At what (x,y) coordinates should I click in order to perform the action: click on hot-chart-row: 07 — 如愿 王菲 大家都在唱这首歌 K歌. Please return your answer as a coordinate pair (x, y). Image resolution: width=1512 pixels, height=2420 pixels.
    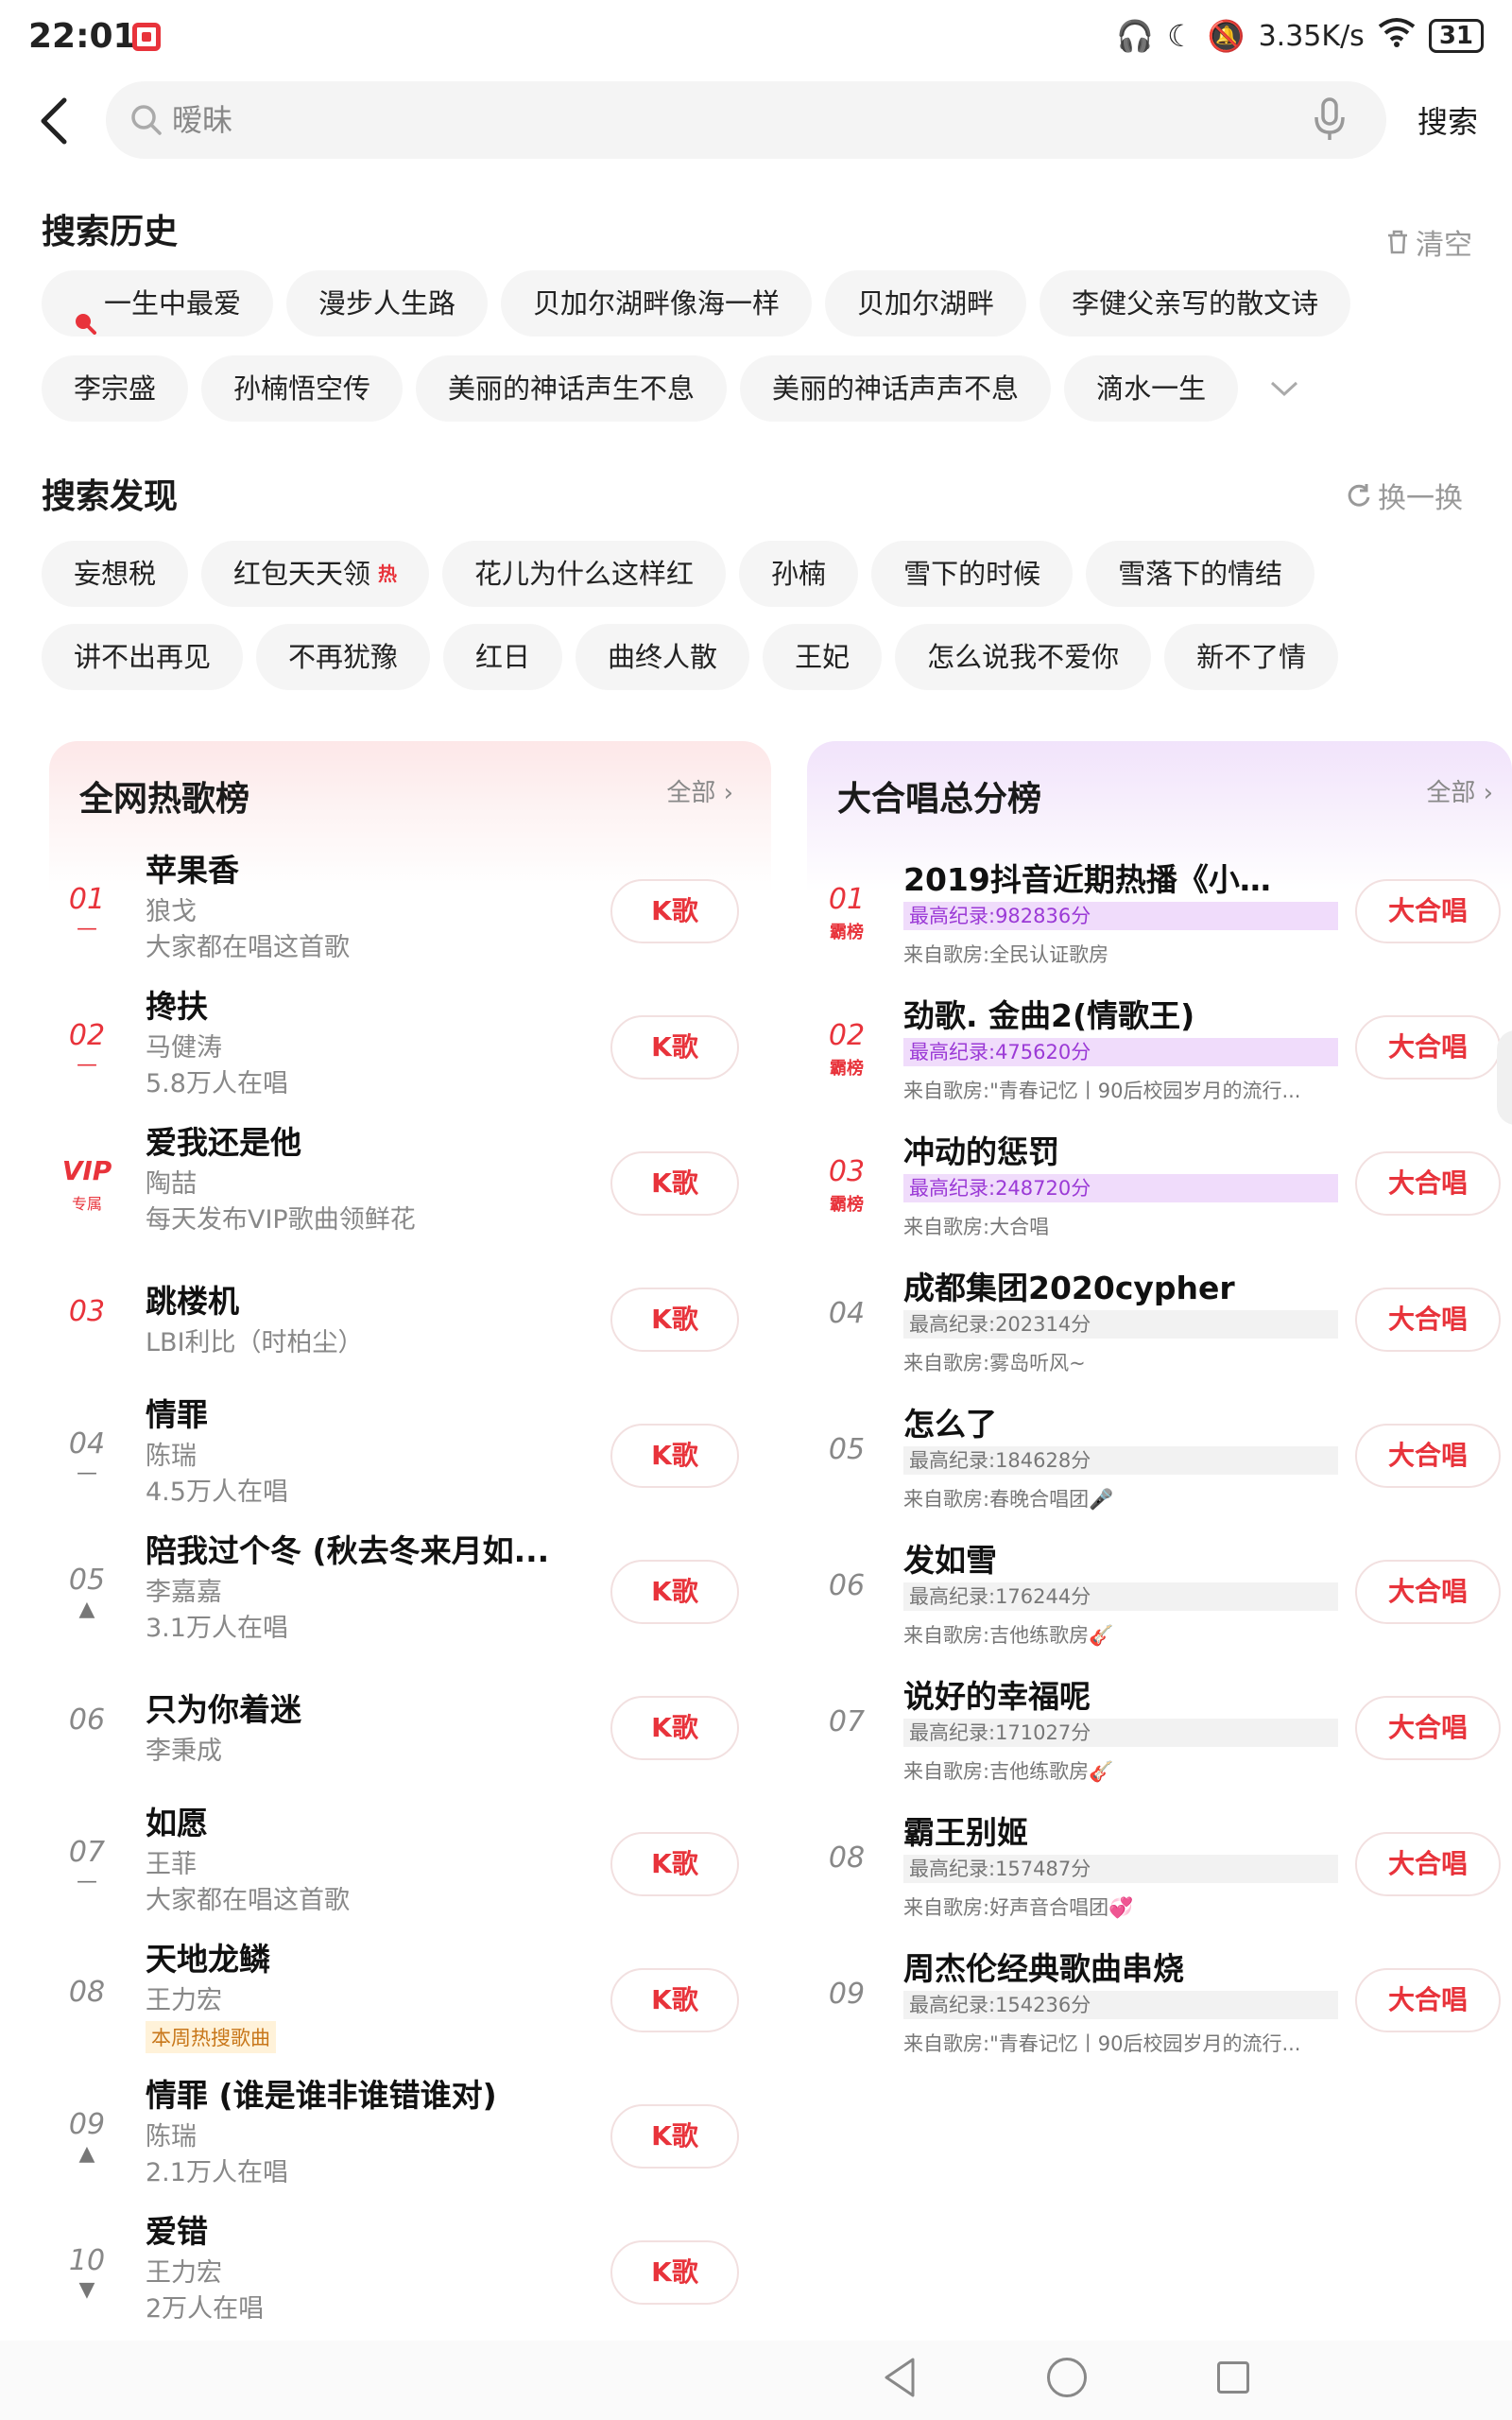
    Looking at the image, I should click on (410, 1862).